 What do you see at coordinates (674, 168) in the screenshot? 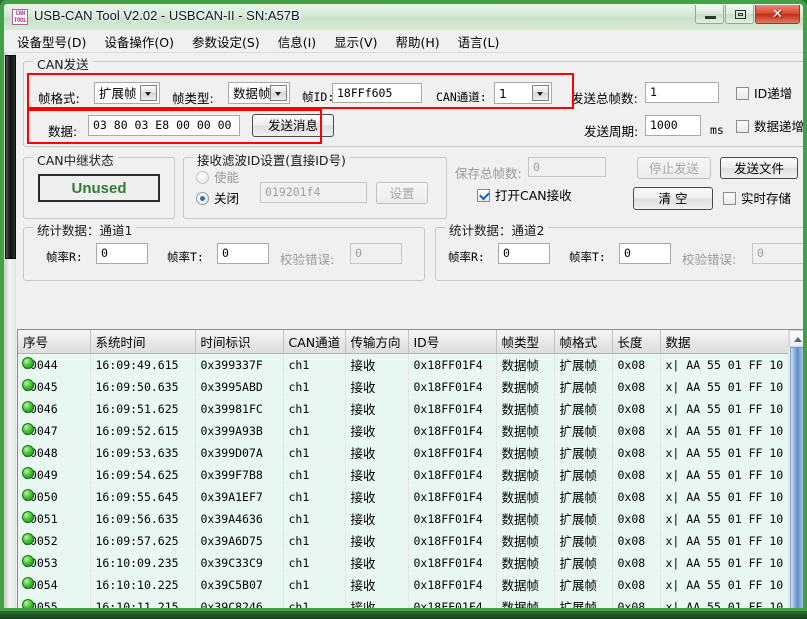
I see `stop-send-button: 停止发送` at bounding box center [674, 168].